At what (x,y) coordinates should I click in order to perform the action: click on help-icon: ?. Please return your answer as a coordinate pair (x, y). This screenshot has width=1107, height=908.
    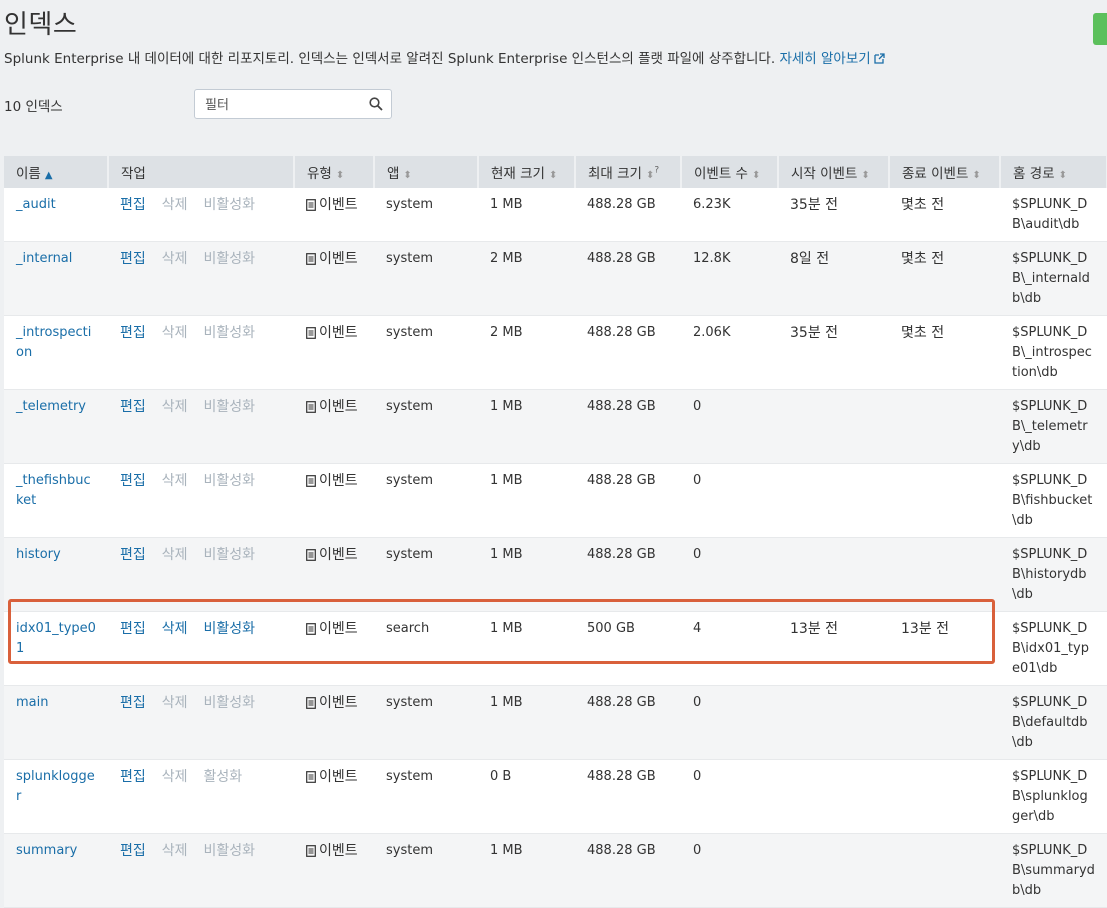
    Looking at the image, I should click on (656, 171).